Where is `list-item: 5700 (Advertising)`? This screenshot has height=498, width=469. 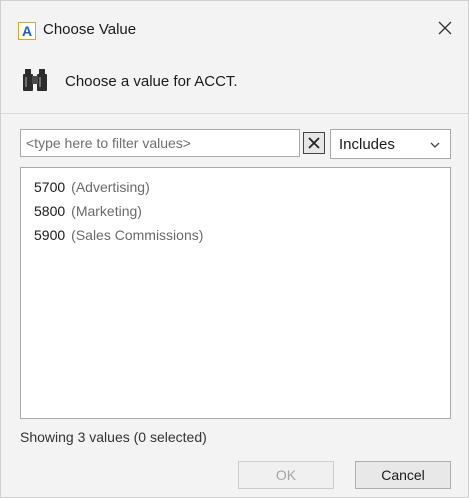 list-item: 5700 (Advertising) is located at coordinates (235, 187).